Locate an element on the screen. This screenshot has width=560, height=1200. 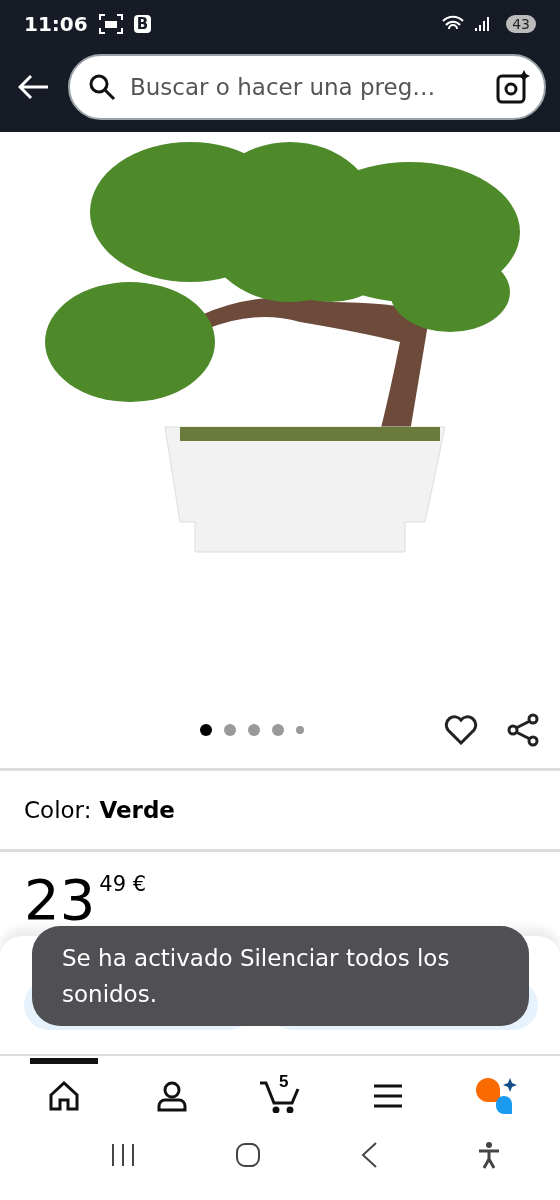
share-icon is located at coordinates (523, 730).